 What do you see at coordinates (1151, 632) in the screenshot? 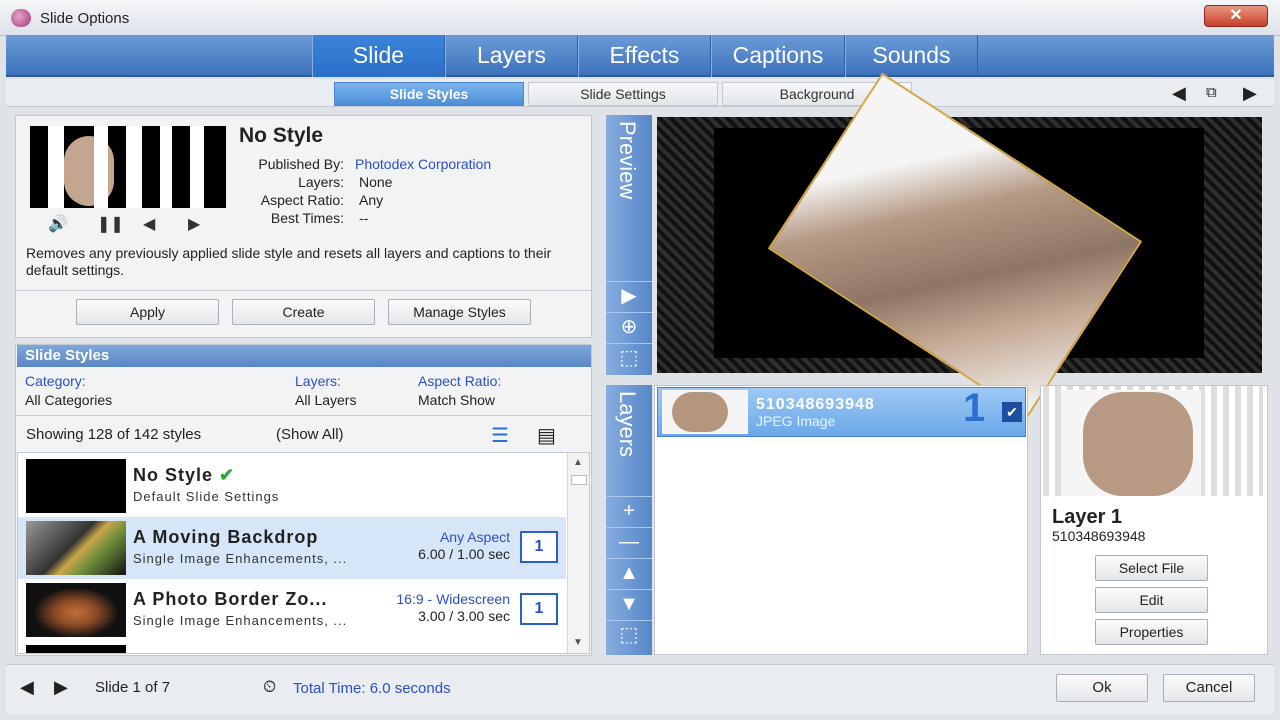
I see `properties-button: Properties` at bounding box center [1151, 632].